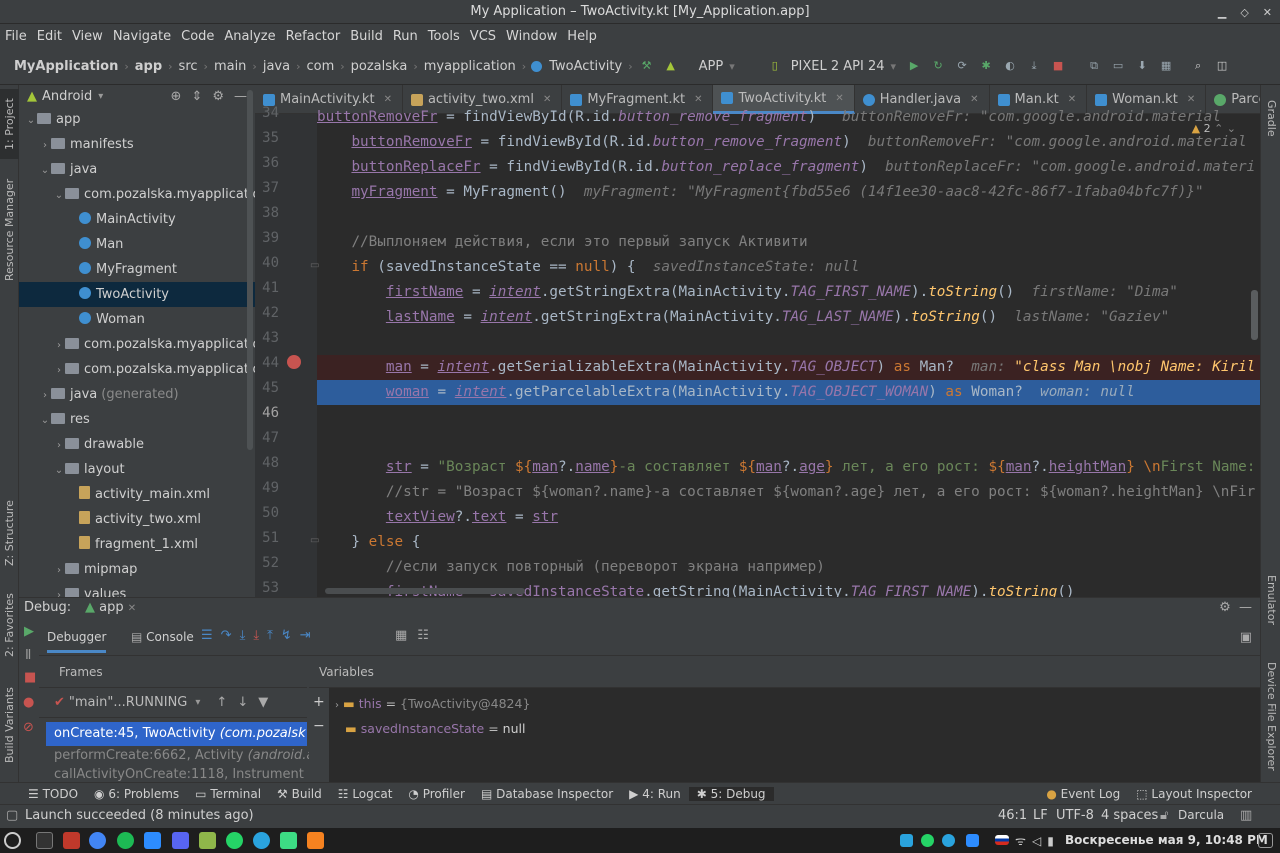 This screenshot has height=853, width=1280. What do you see at coordinates (180, 840) in the screenshot?
I see `discord-app-icon` at bounding box center [180, 840].